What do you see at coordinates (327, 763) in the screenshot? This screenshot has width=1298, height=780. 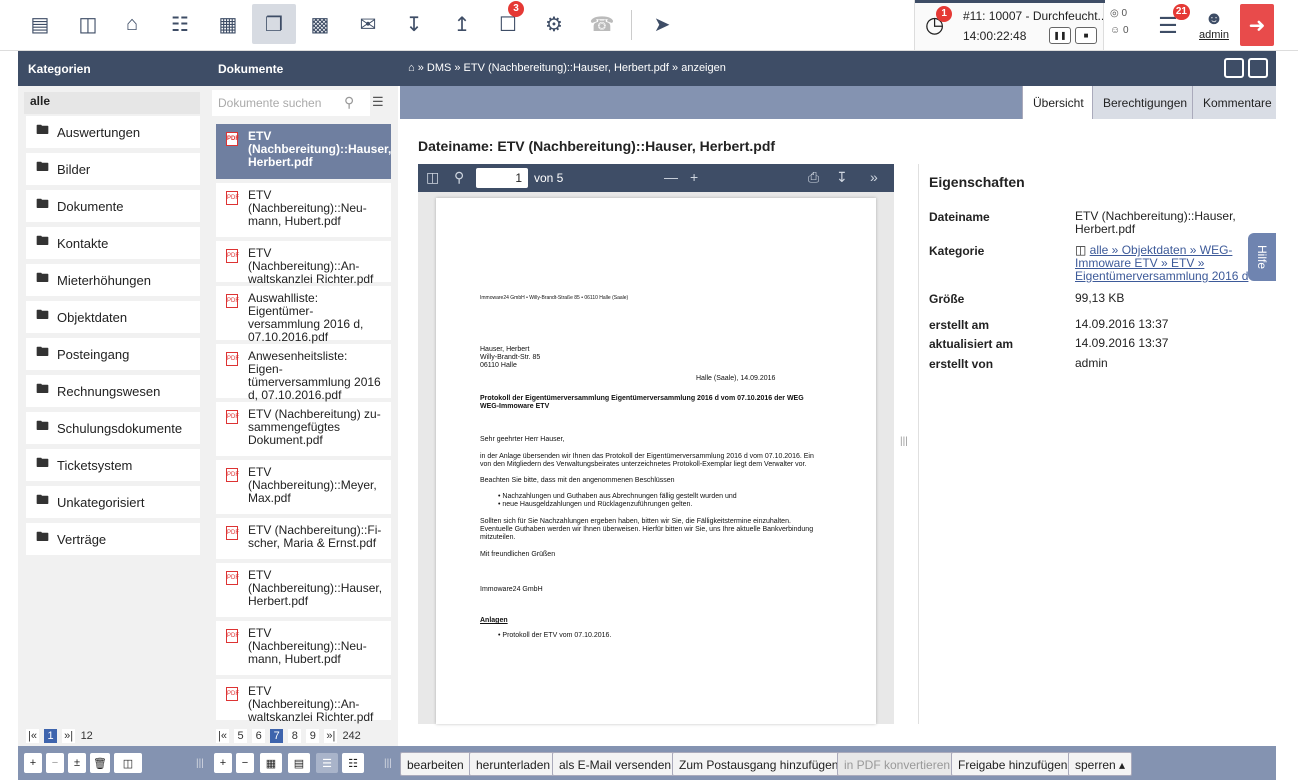 I see `list-view-icon: ☰` at bounding box center [327, 763].